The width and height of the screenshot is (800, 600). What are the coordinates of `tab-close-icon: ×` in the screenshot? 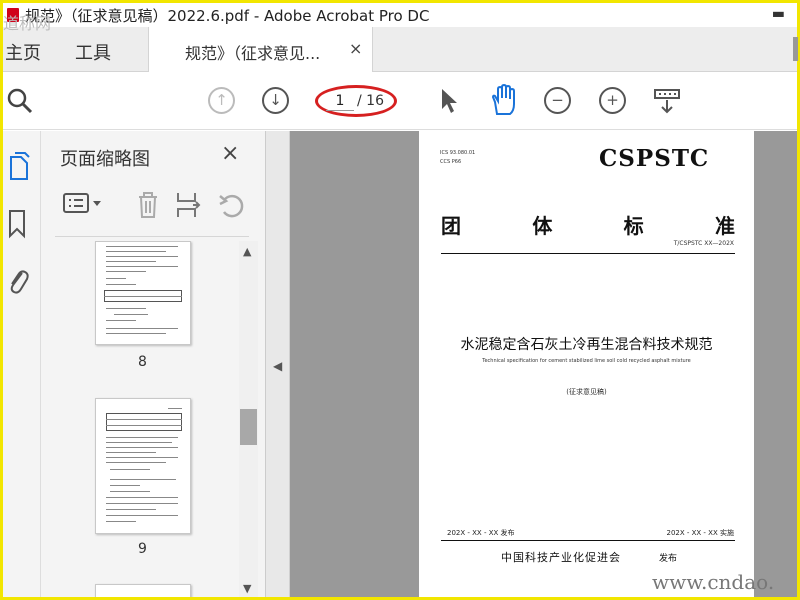 It's located at (355, 48).